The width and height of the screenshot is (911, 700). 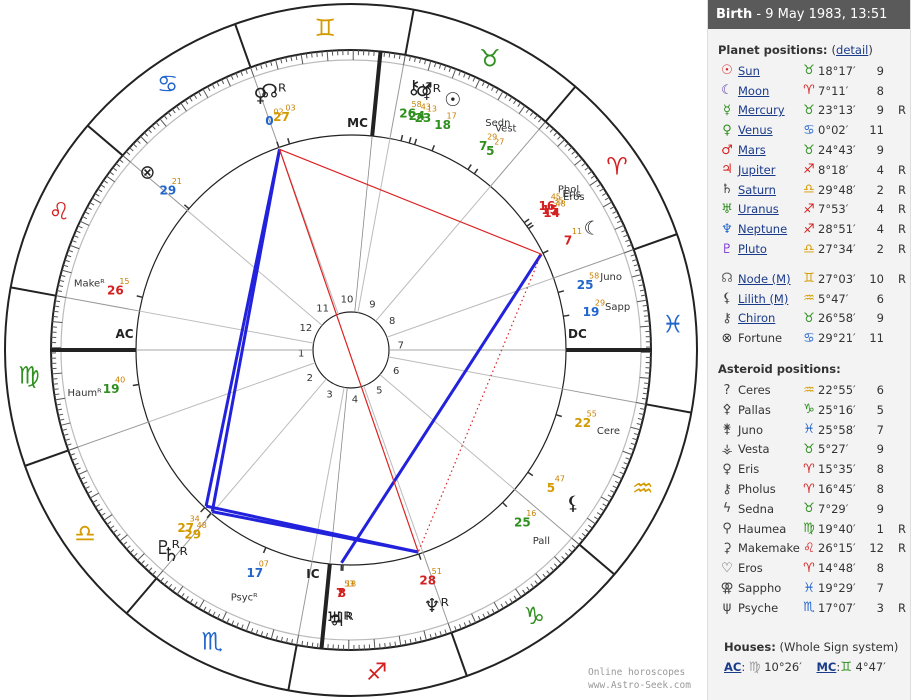 I want to click on house-number: 2, so click(x=880, y=249).